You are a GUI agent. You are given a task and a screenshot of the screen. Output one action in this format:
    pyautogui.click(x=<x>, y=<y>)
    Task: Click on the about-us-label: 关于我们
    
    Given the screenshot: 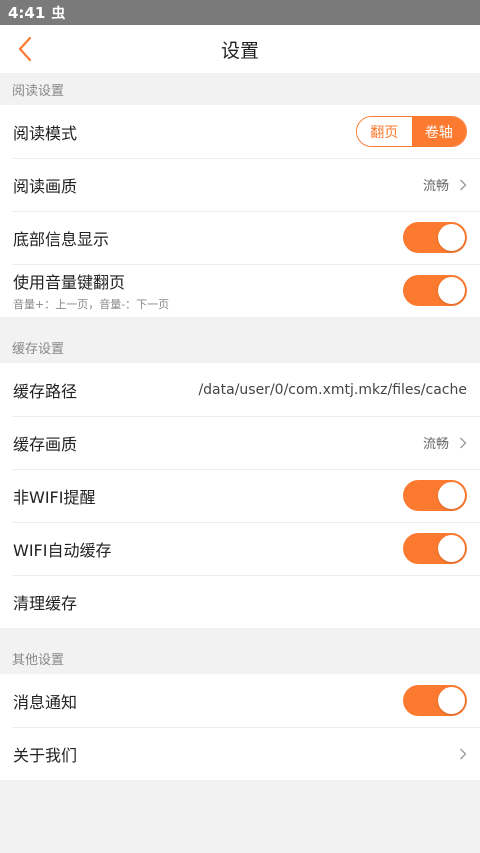 What is the action you would take?
    pyautogui.click(x=45, y=755)
    